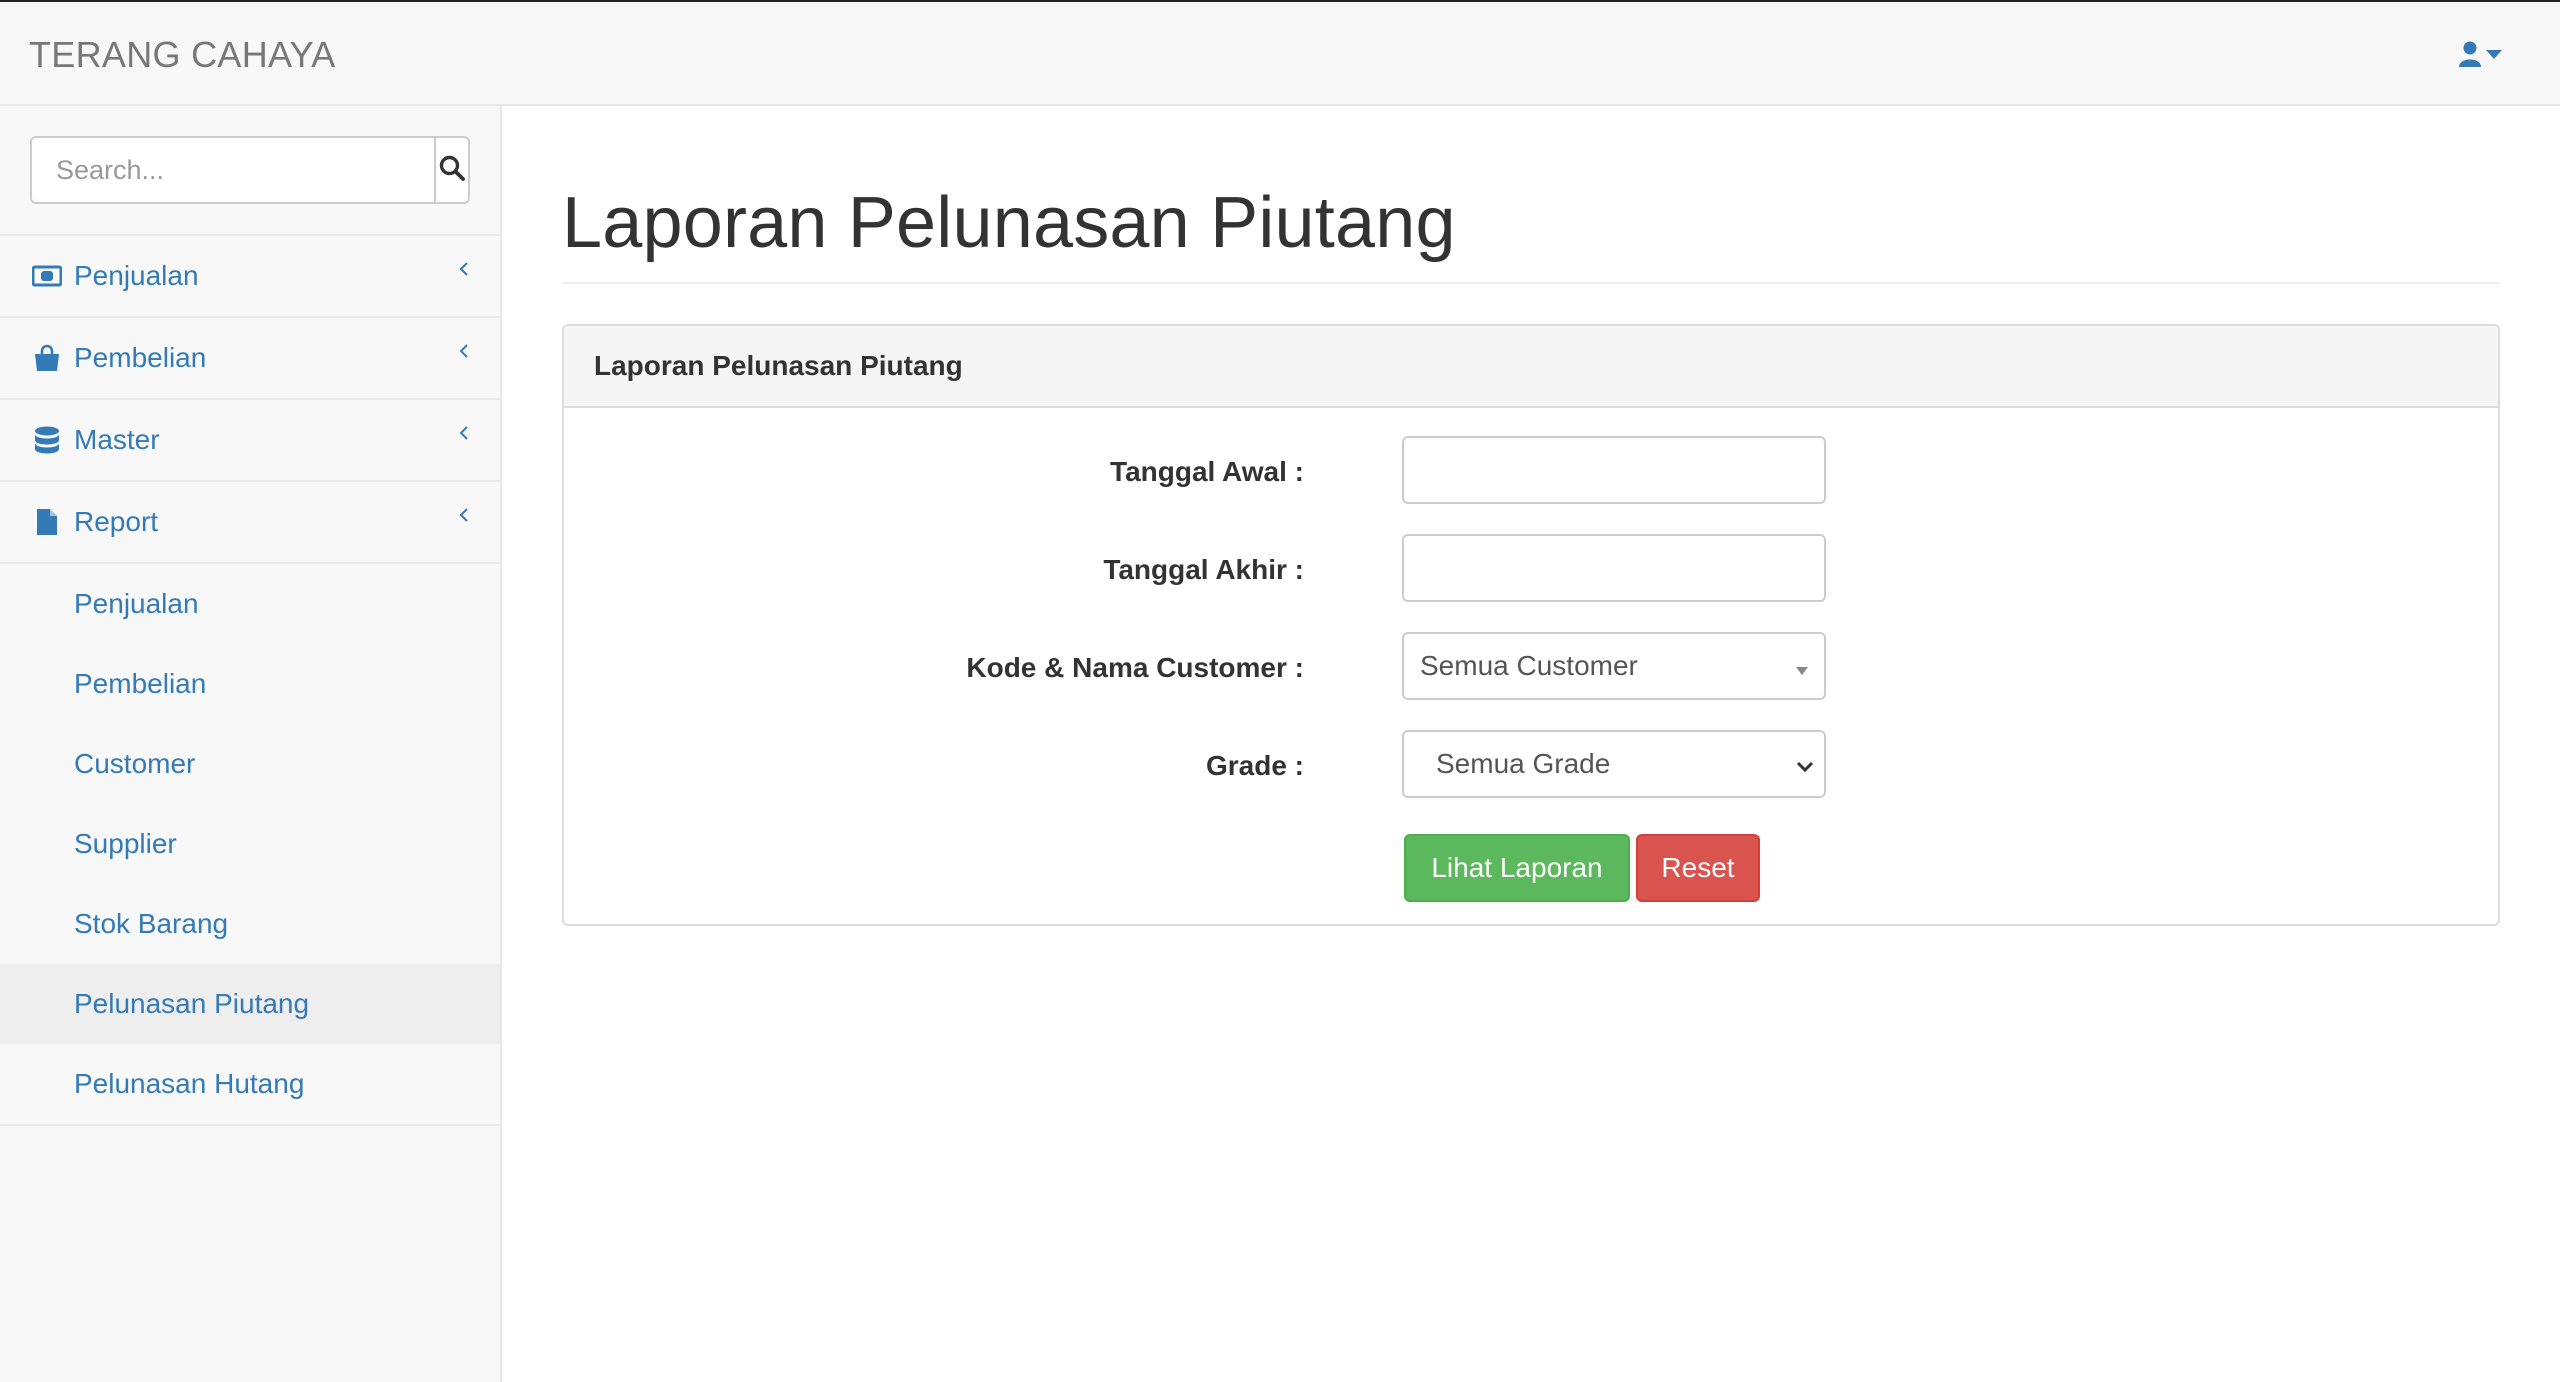 The width and height of the screenshot is (2560, 1382). Describe the element at coordinates (47, 440) in the screenshot. I see `database-icon` at that location.